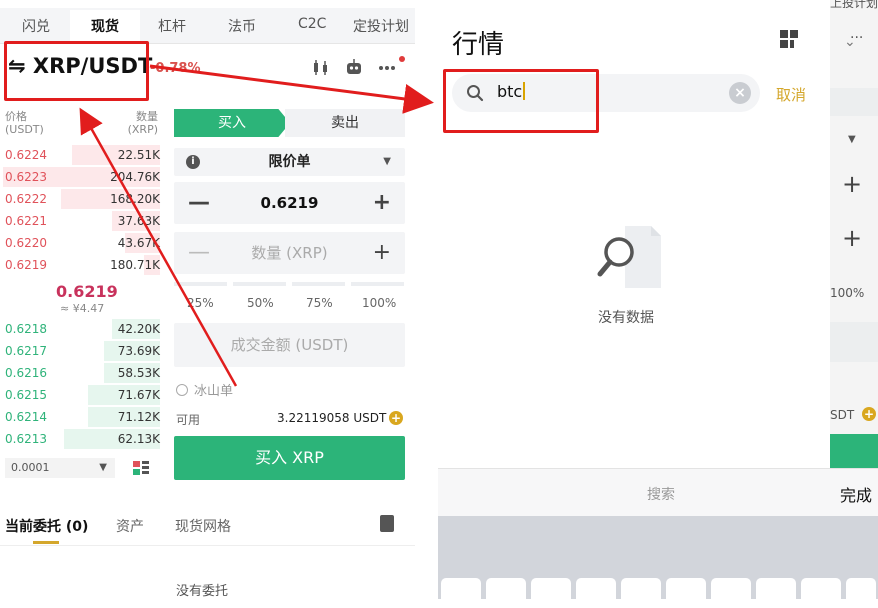 The width and height of the screenshot is (878, 608). I want to click on iceberg-label: 冰山单, so click(214, 391).